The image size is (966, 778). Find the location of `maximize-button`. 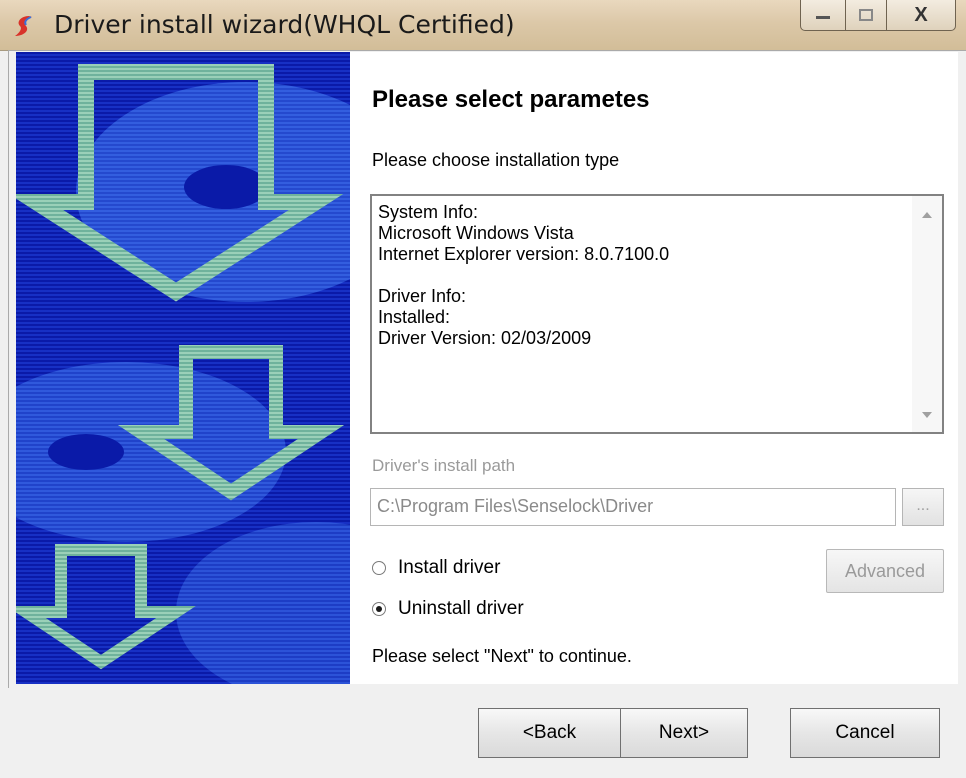

maximize-button is located at coordinates (866, 15).